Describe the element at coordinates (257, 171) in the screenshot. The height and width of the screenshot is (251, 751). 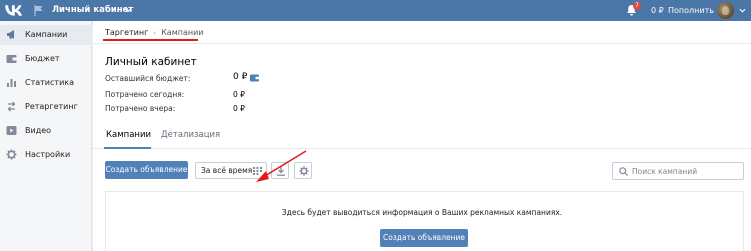
I see `calendar-icon` at that location.